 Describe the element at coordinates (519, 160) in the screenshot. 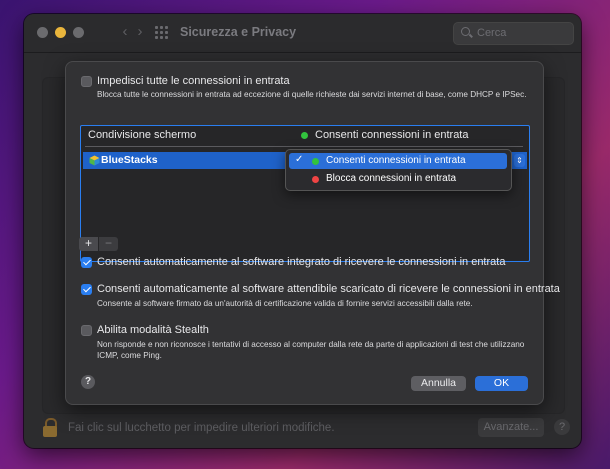

I see `connection-popup-stepper: ⇕` at that location.